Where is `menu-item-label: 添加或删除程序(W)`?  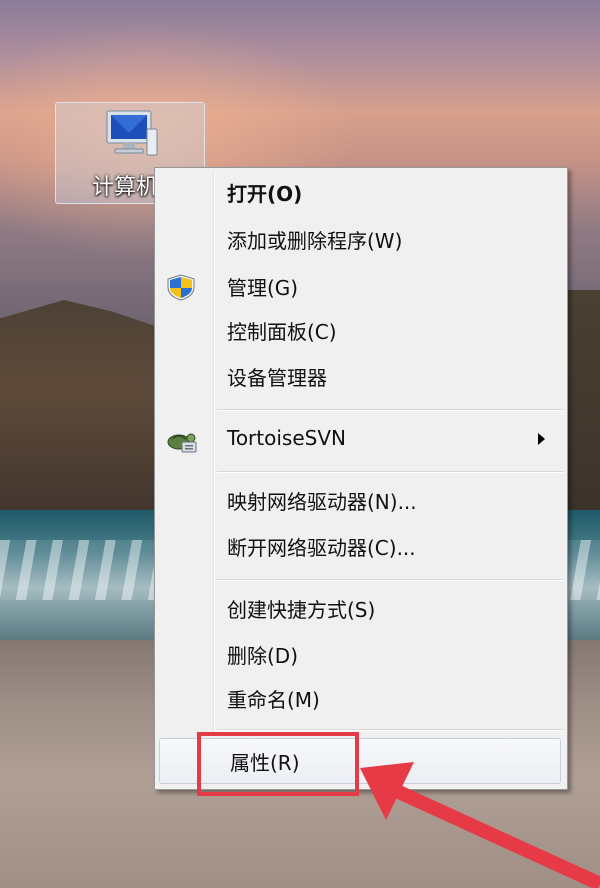 menu-item-label: 添加或删除程序(W) is located at coordinates (315, 240).